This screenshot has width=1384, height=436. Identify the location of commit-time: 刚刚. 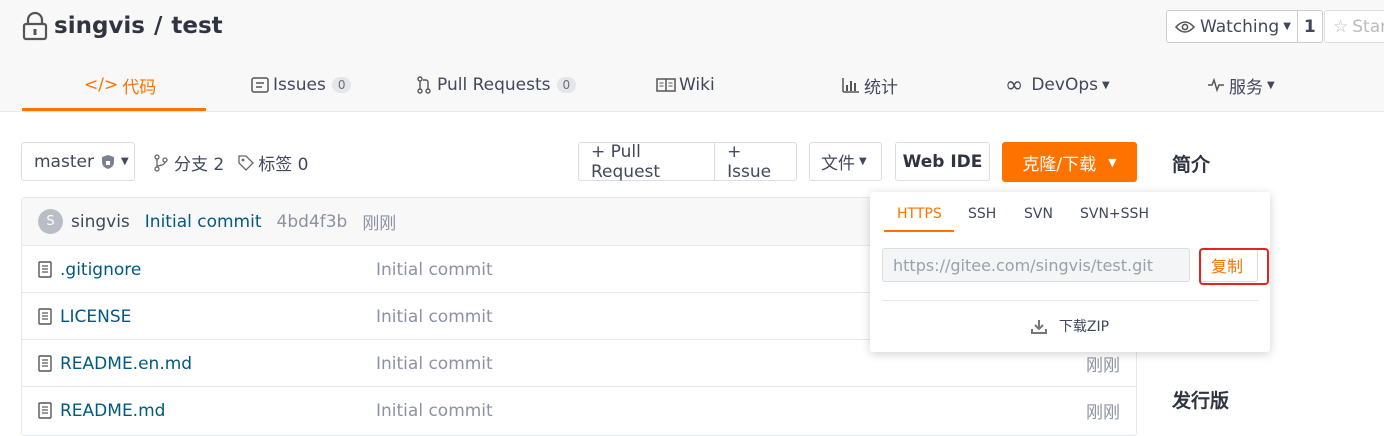
(379, 224).